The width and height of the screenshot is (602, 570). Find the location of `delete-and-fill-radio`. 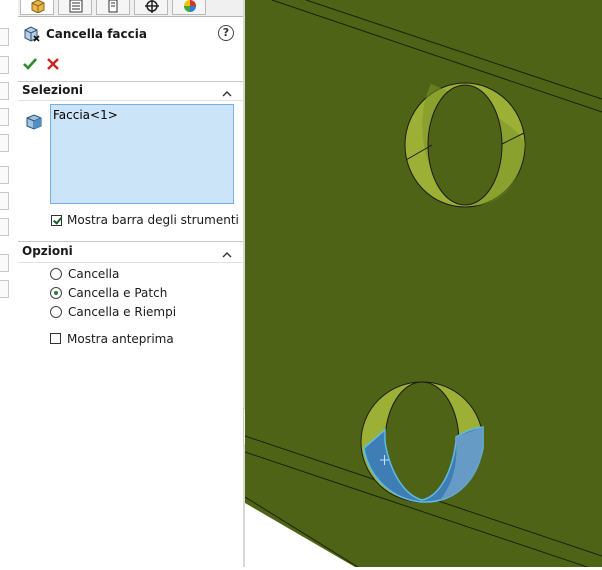

delete-and-fill-radio is located at coordinates (56, 312).